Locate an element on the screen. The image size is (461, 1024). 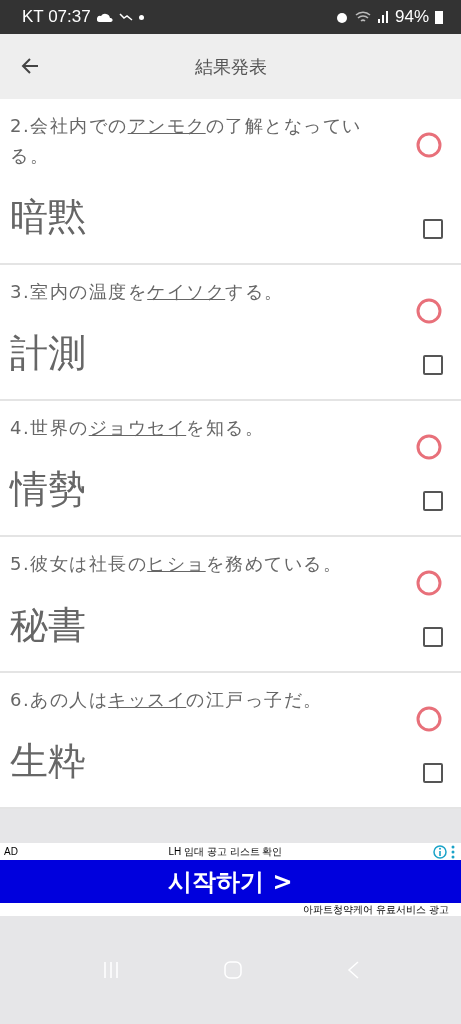
question-sentence: 4.世界の ジョウセイ を知る。 is located at coordinates (138, 428).